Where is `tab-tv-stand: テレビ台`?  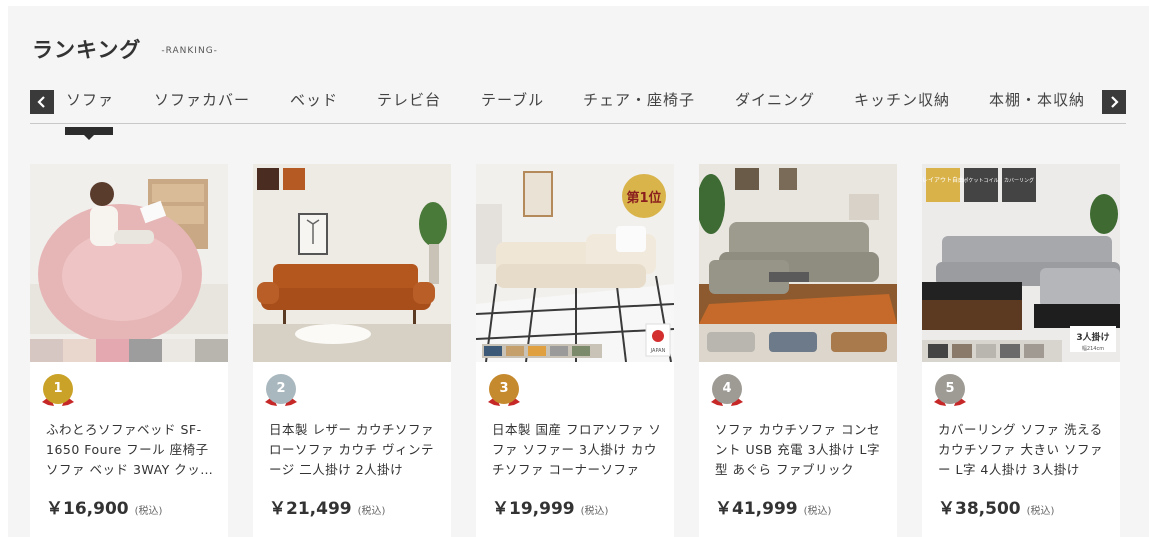
tab-tv-stand: テレビ台 is located at coordinates (409, 100).